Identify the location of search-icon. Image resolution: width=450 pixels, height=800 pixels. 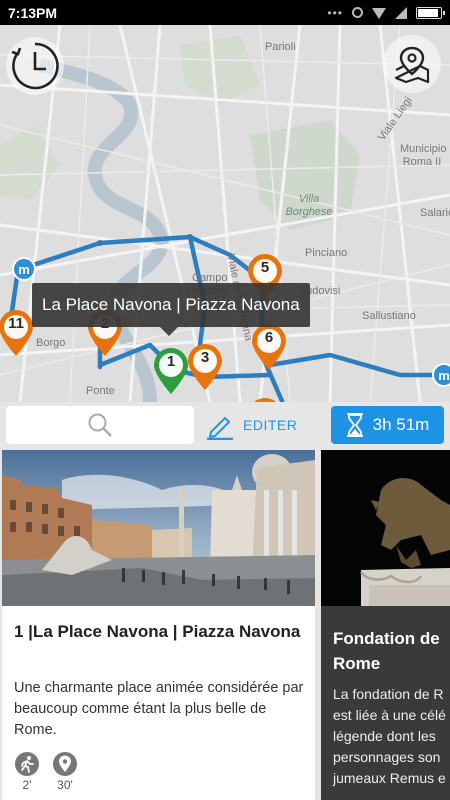
(100, 425).